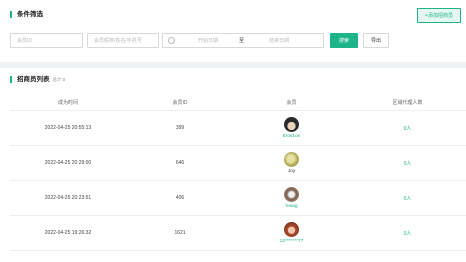 Image resolution: width=466 pixels, height=262 pixels. What do you see at coordinates (344, 40) in the screenshot?
I see `search-button: 搜索` at bounding box center [344, 40].